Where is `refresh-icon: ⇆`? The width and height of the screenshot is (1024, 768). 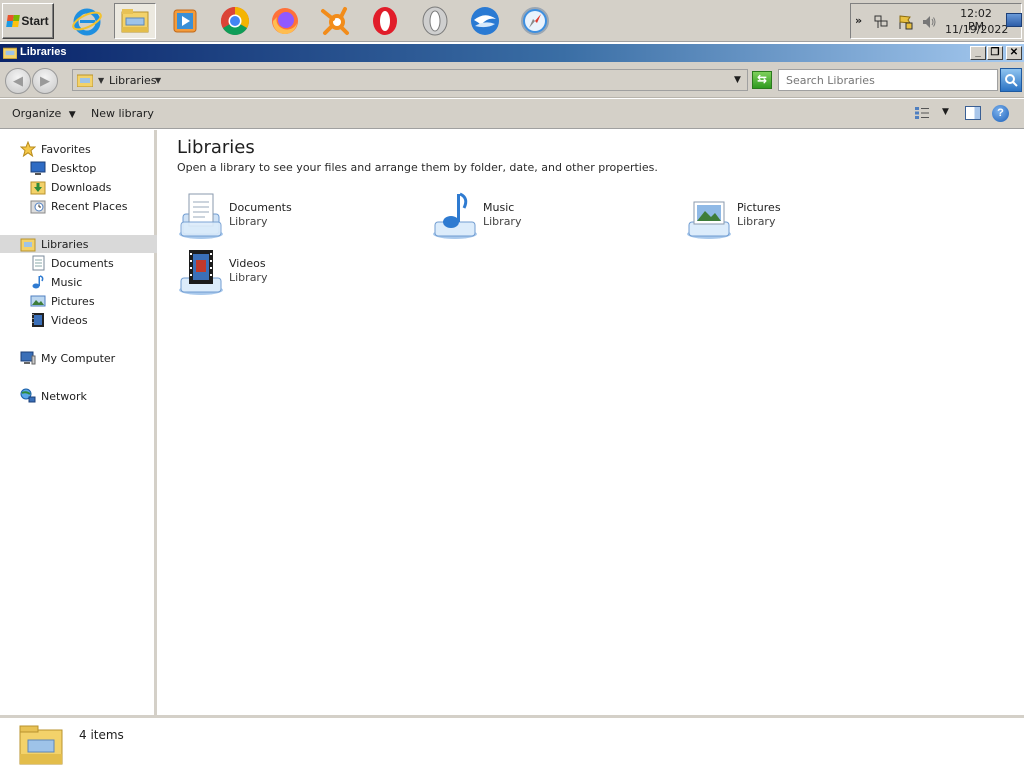 refresh-icon: ⇆ is located at coordinates (762, 79).